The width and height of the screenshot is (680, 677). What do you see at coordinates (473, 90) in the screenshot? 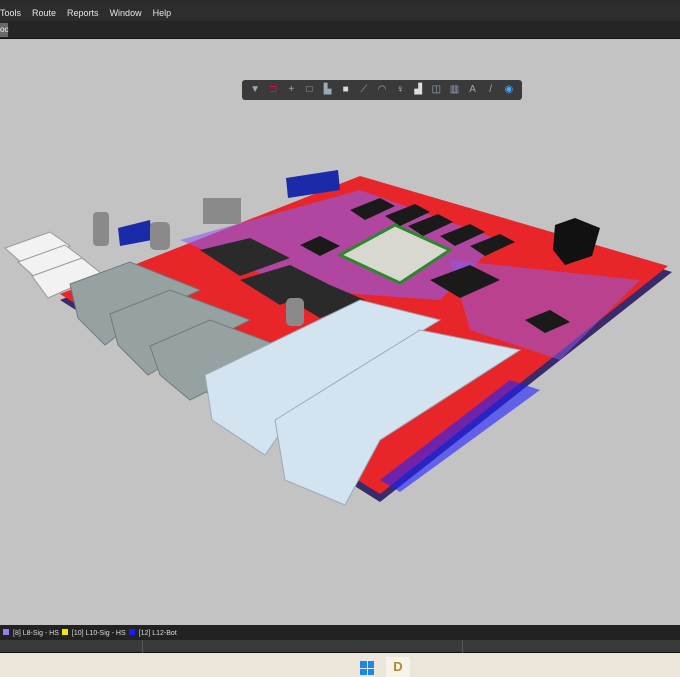
I see `text-icon: A` at bounding box center [473, 90].